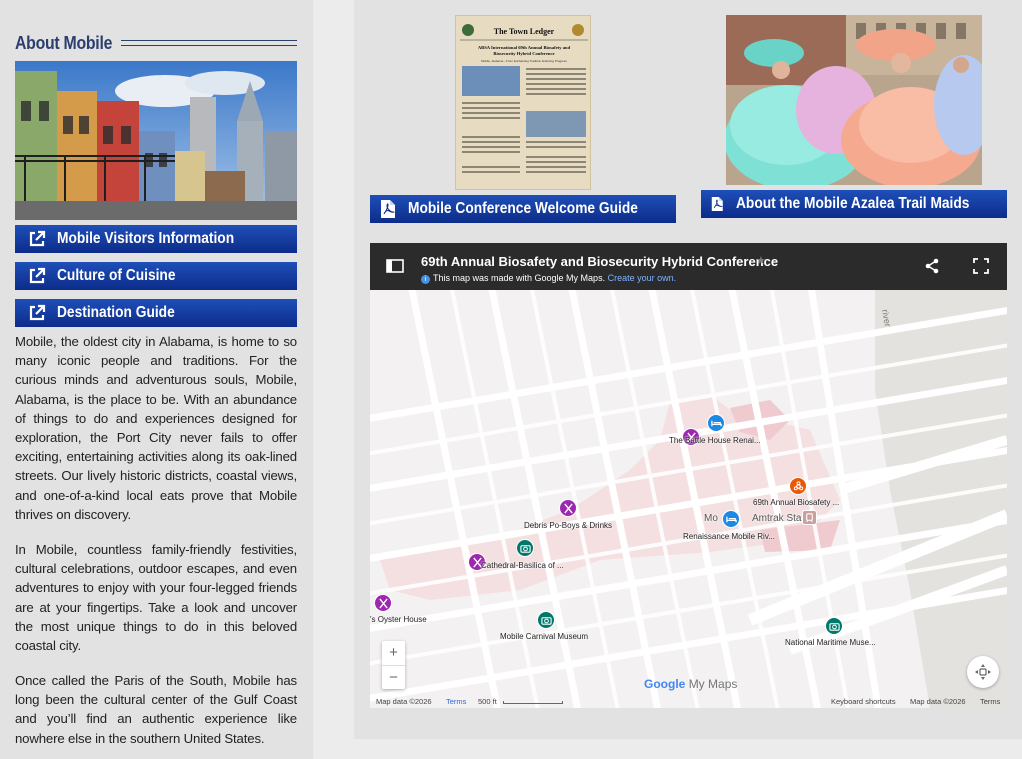  I want to click on share-icon, so click(932, 266).